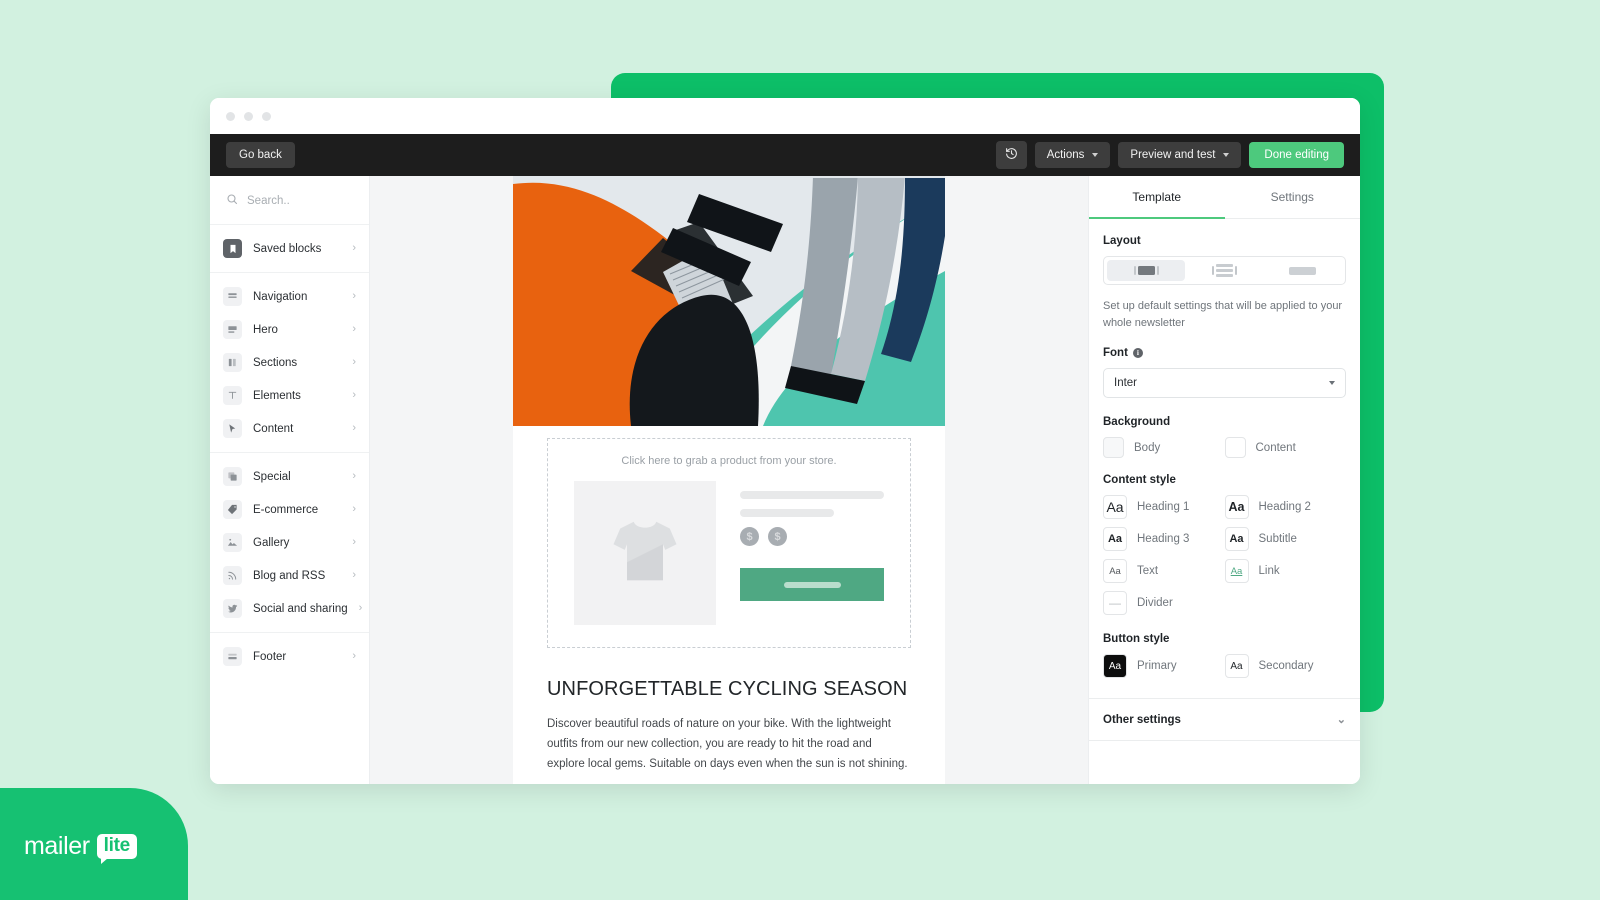 The width and height of the screenshot is (1600, 900). What do you see at coordinates (1296, 155) in the screenshot?
I see `done-editing-button: Done editing` at bounding box center [1296, 155].